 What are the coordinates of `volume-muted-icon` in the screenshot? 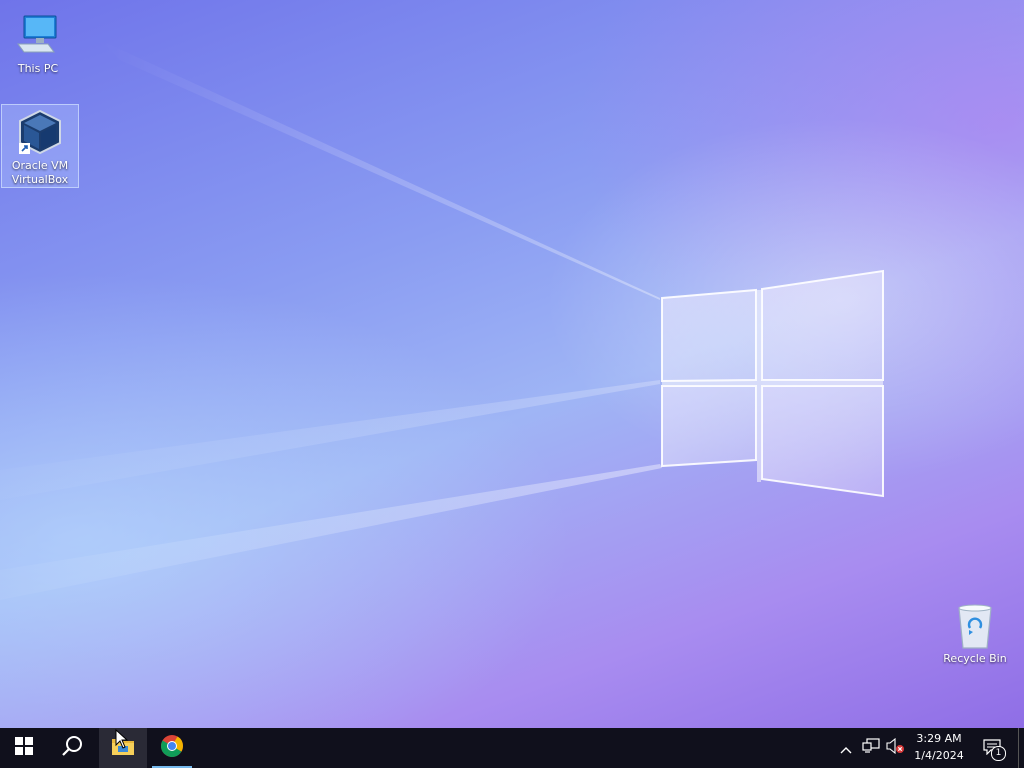 It's located at (895, 747).